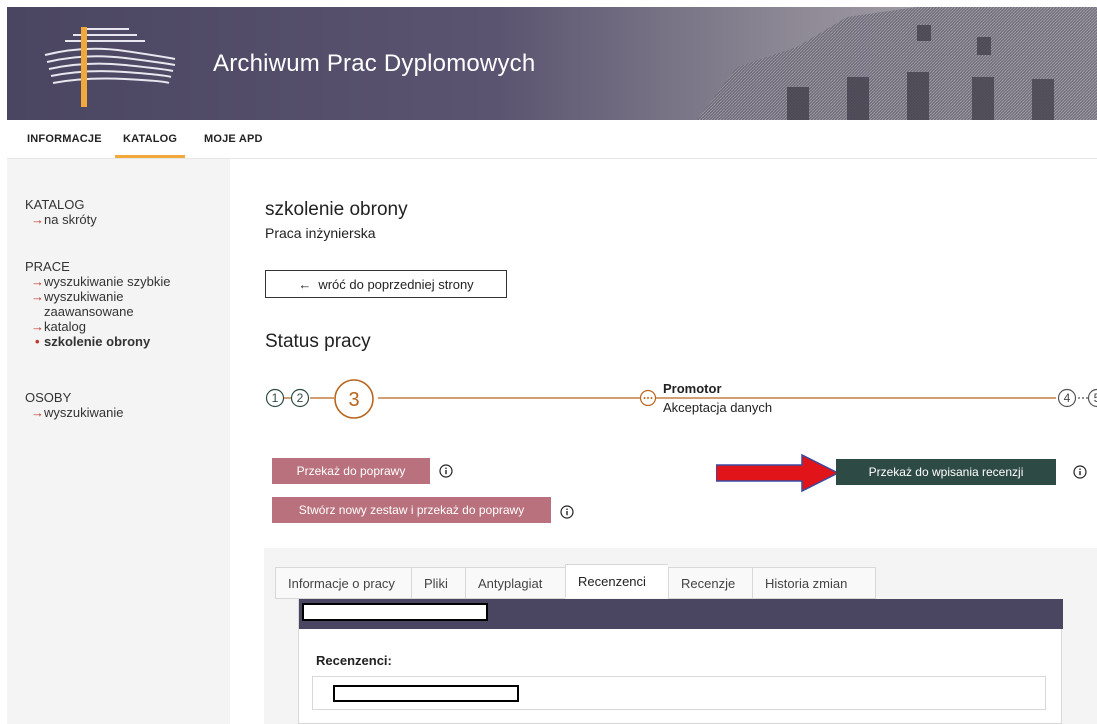 This screenshot has height=724, width=1097. I want to click on status-title: Status pracy, so click(318, 341).